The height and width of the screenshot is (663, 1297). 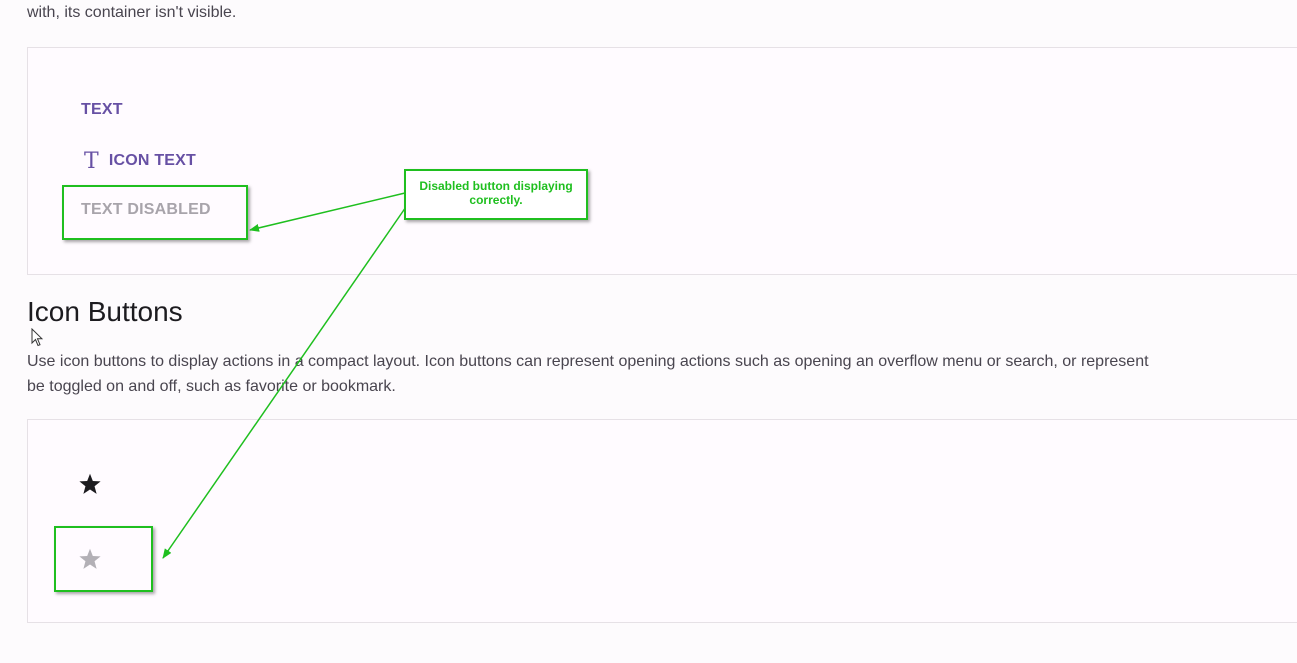 I want to click on section-heading-icon-buttons: Icon Buttons, so click(x=105, y=311).